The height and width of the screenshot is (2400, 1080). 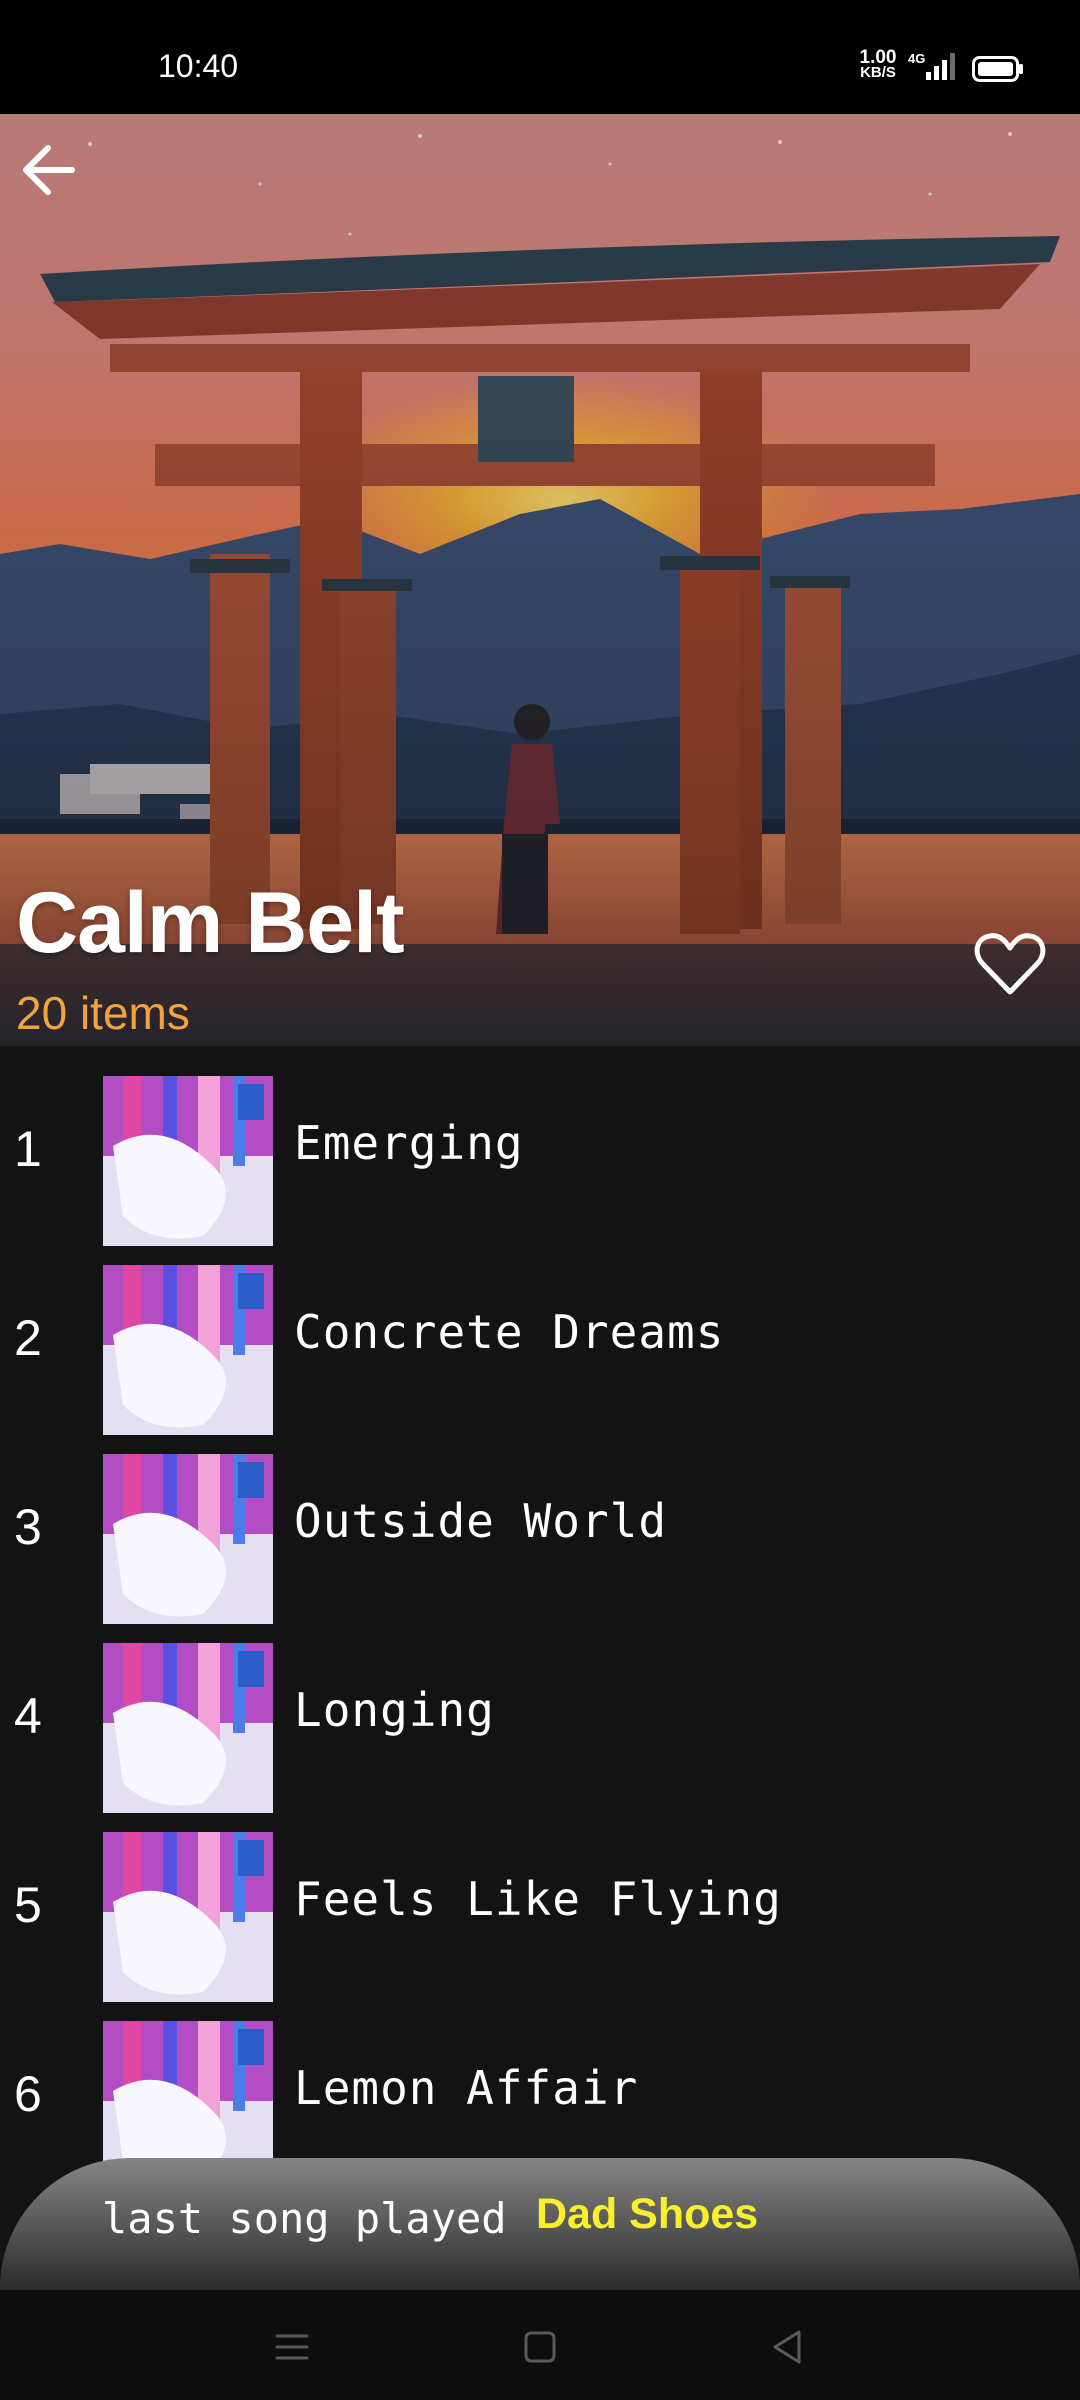 I want to click on track-row: 2 Concrete Dreams, so click(x=540, y=1335).